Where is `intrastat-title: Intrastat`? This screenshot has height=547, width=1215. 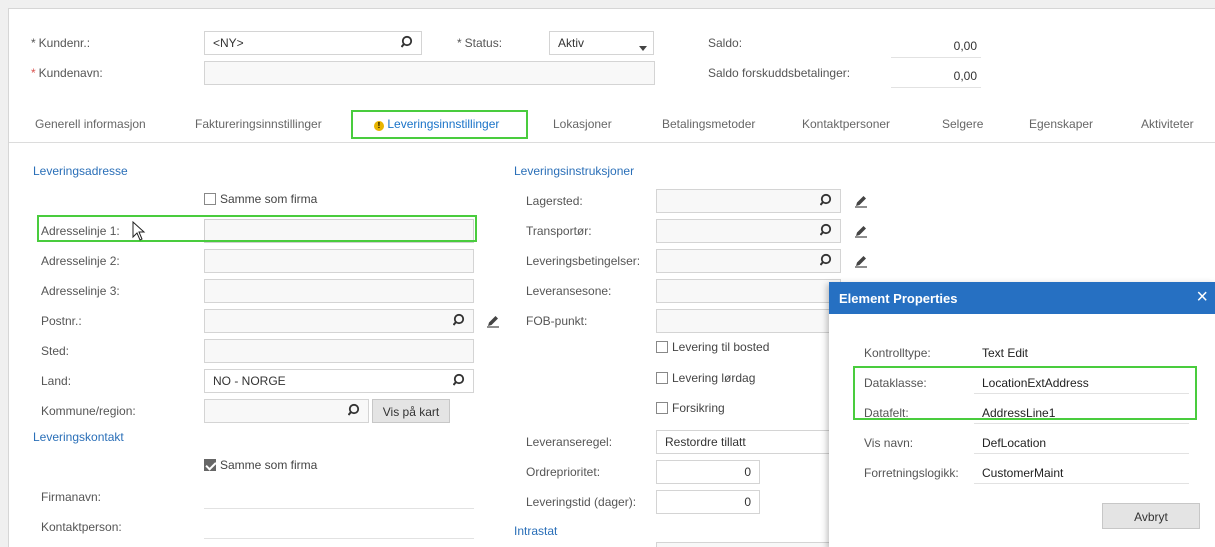
intrastat-title: Intrastat is located at coordinates (536, 531).